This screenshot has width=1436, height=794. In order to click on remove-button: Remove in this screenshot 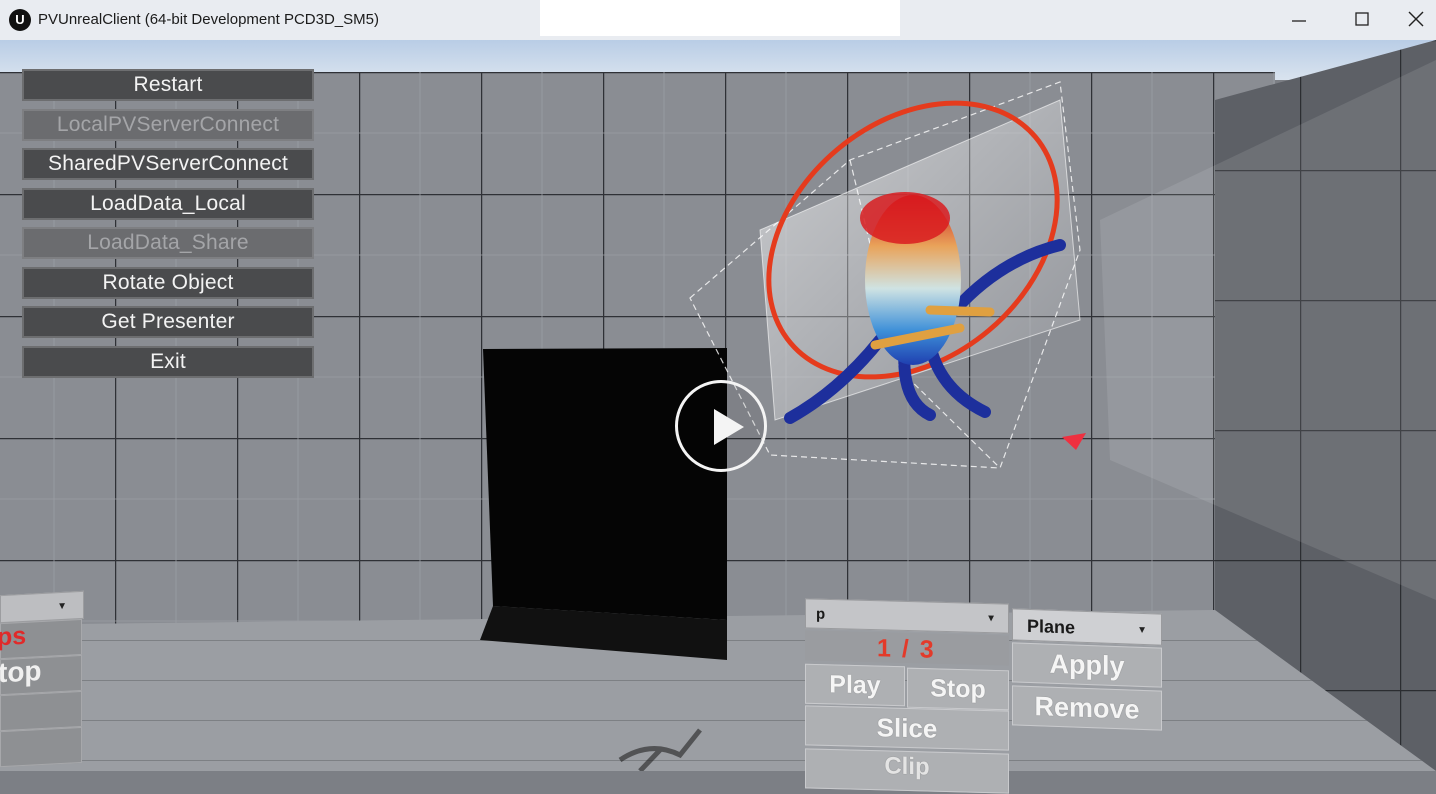, I will do `click(1087, 708)`.